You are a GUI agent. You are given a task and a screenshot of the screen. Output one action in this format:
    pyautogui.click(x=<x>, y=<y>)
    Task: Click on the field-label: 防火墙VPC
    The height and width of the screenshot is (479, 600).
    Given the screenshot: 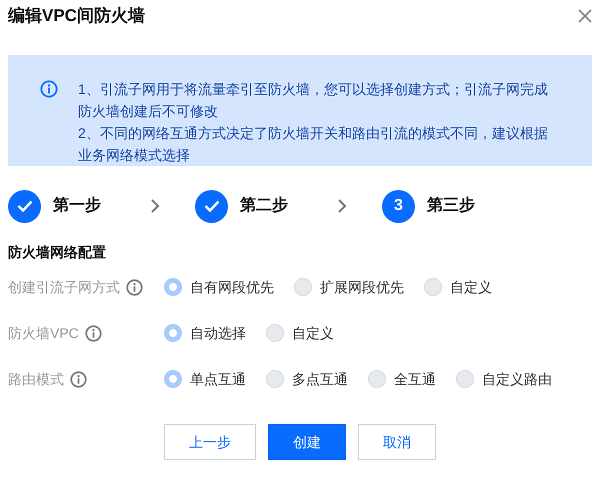 What is the action you would take?
    pyautogui.click(x=43, y=333)
    